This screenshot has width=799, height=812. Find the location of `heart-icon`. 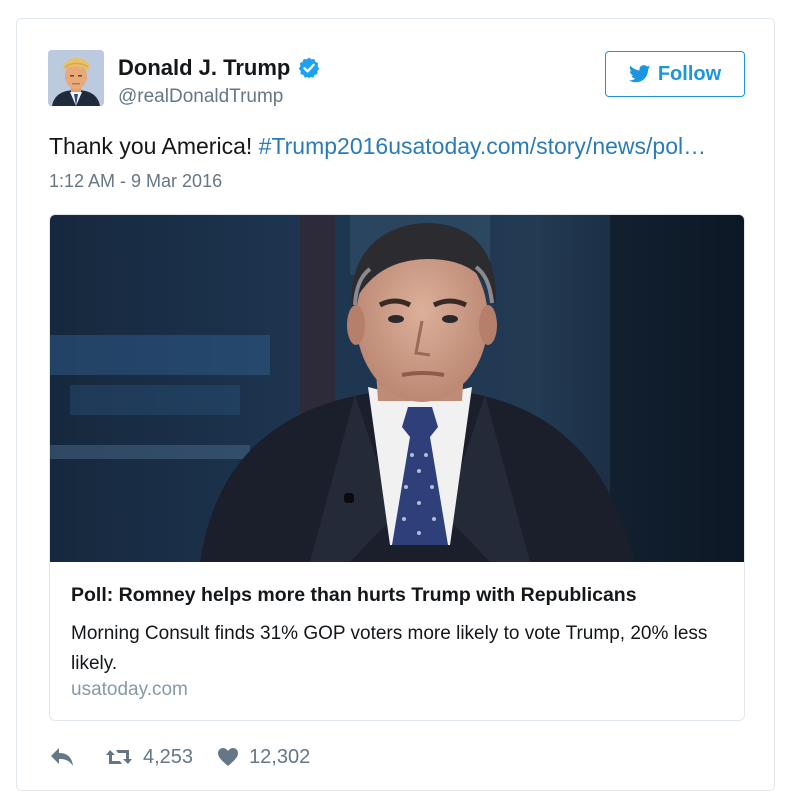

heart-icon is located at coordinates (228, 757).